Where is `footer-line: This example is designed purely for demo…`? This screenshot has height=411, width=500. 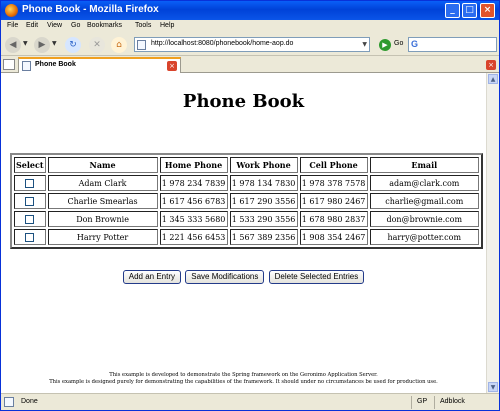 footer-line: This example is designed purely for demo… is located at coordinates (243, 382).